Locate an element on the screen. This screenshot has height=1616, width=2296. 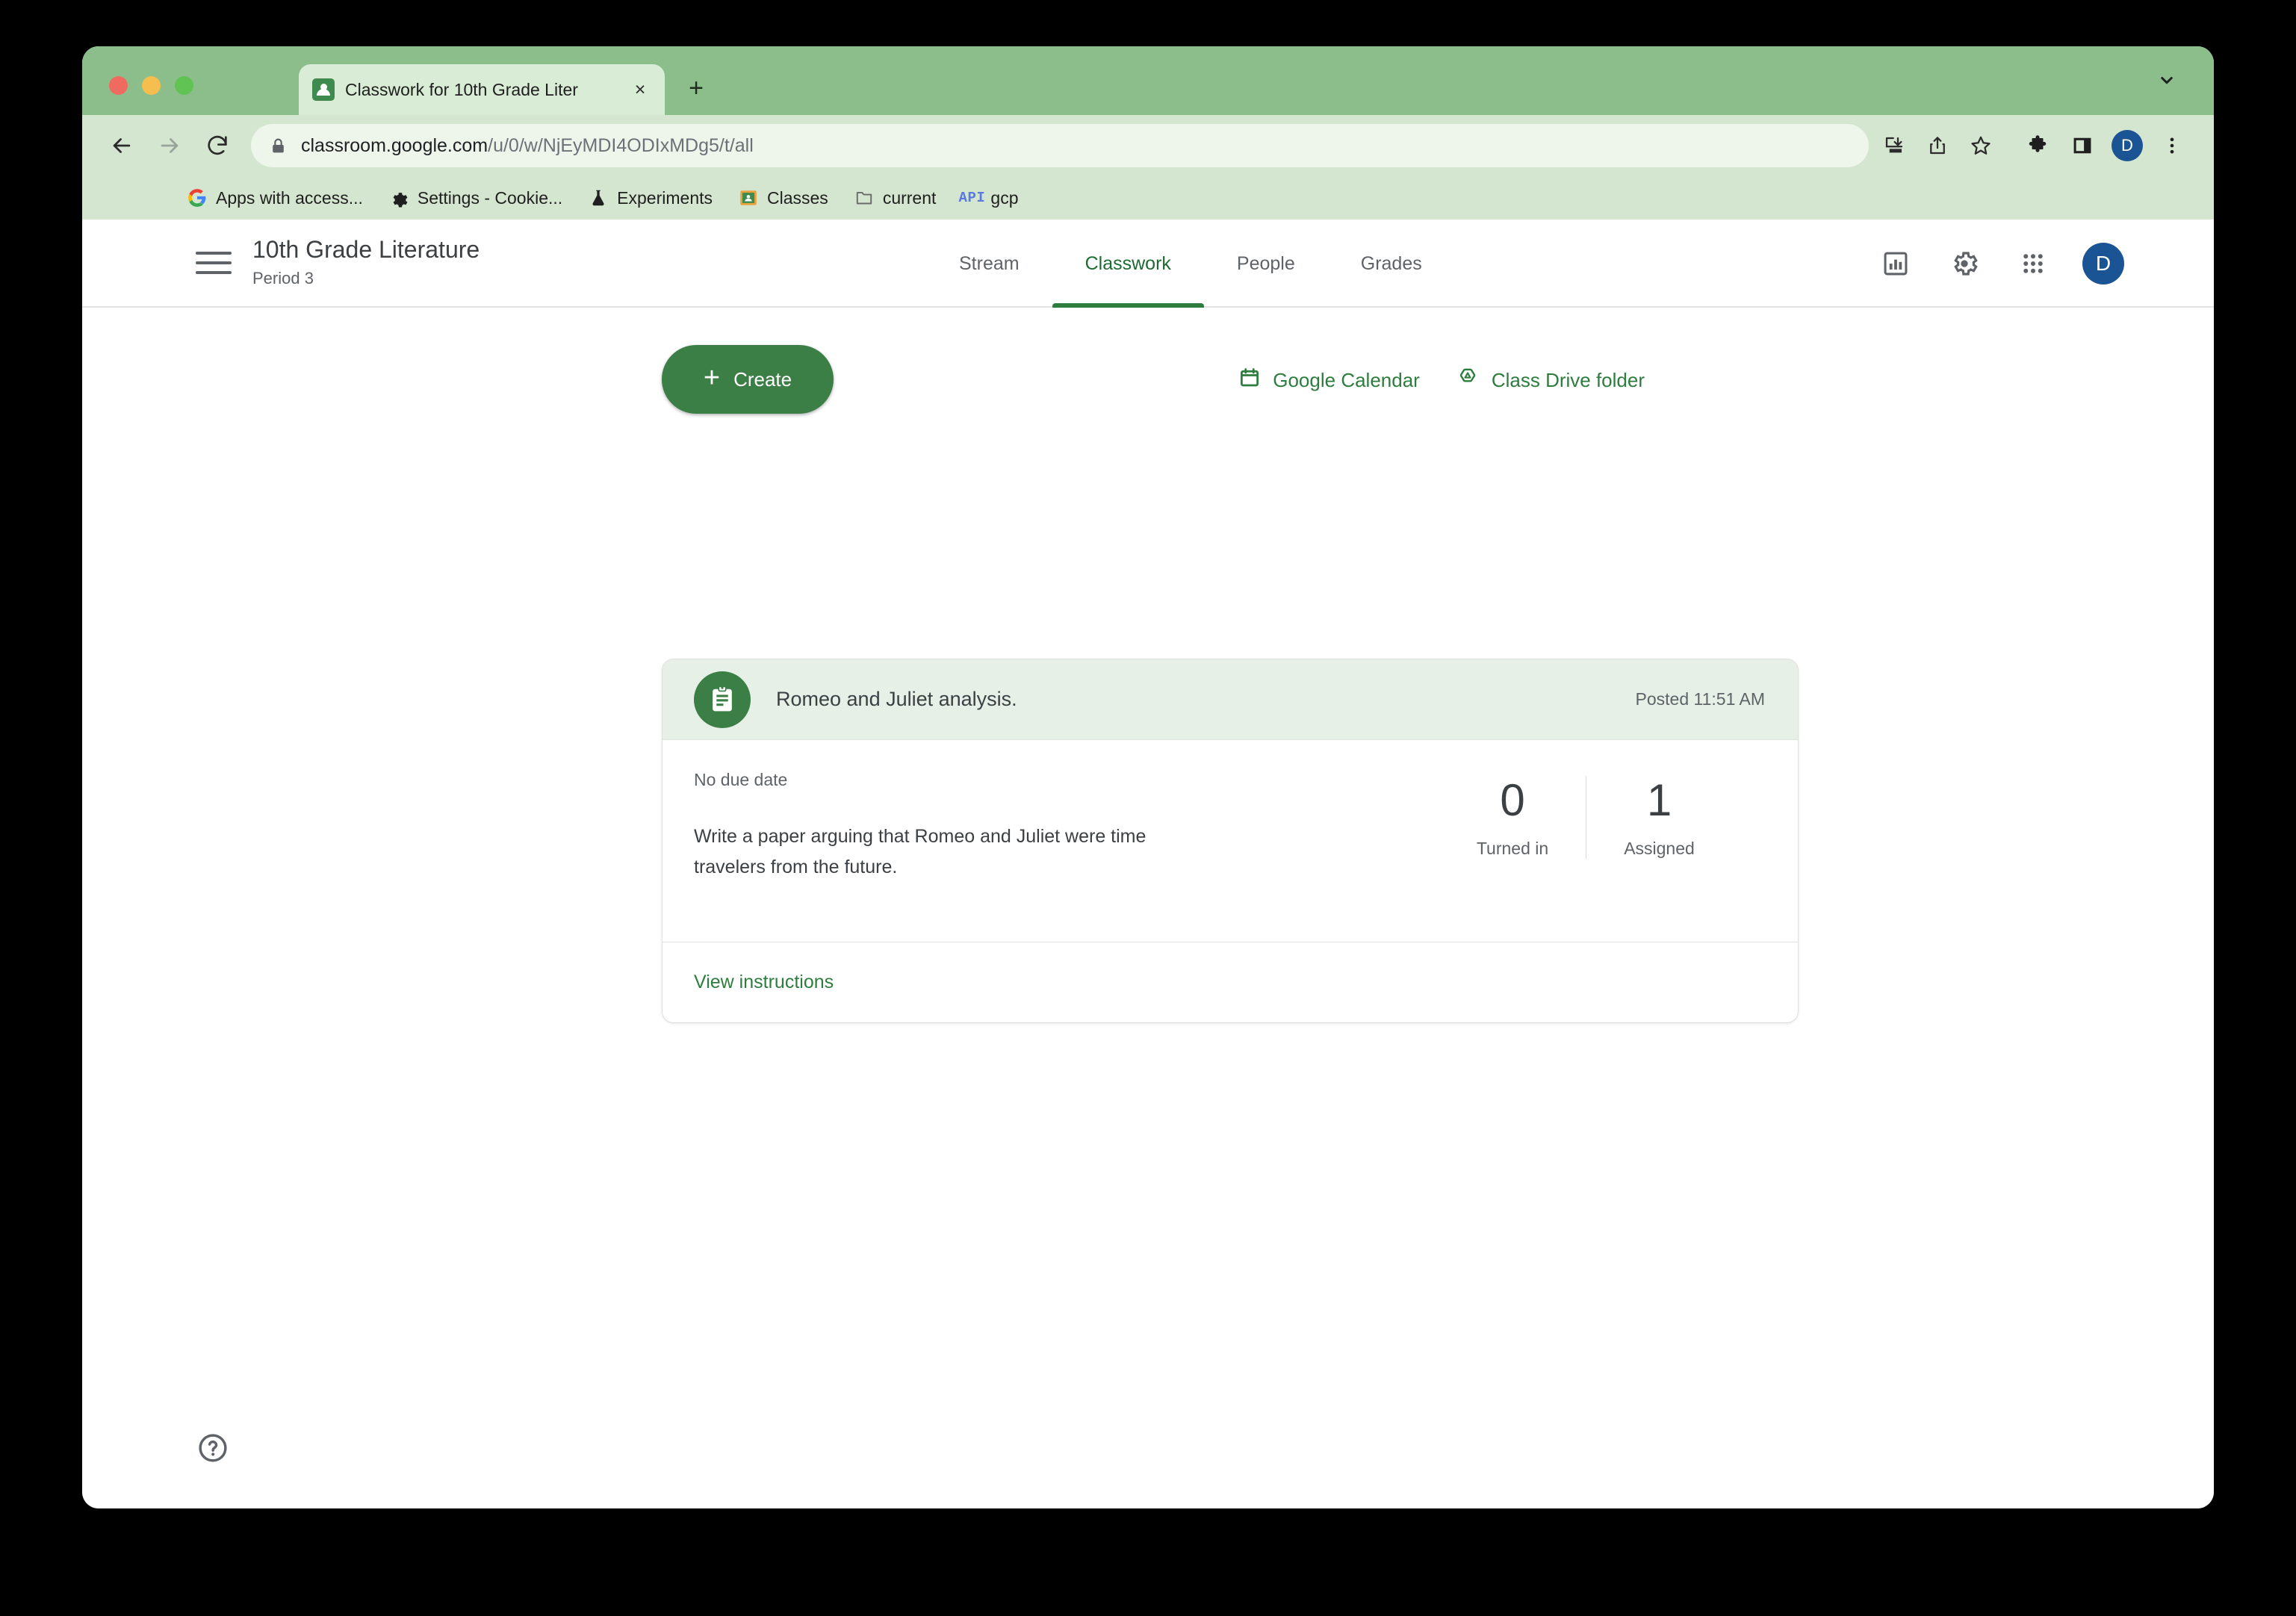
url-host: classroom.google.com is located at coordinates (395, 145).